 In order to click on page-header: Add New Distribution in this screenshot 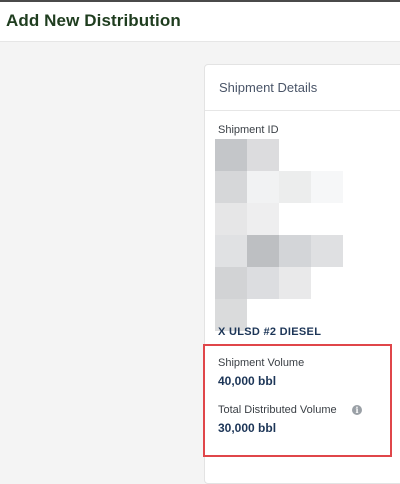, I will do `click(200, 21)`.